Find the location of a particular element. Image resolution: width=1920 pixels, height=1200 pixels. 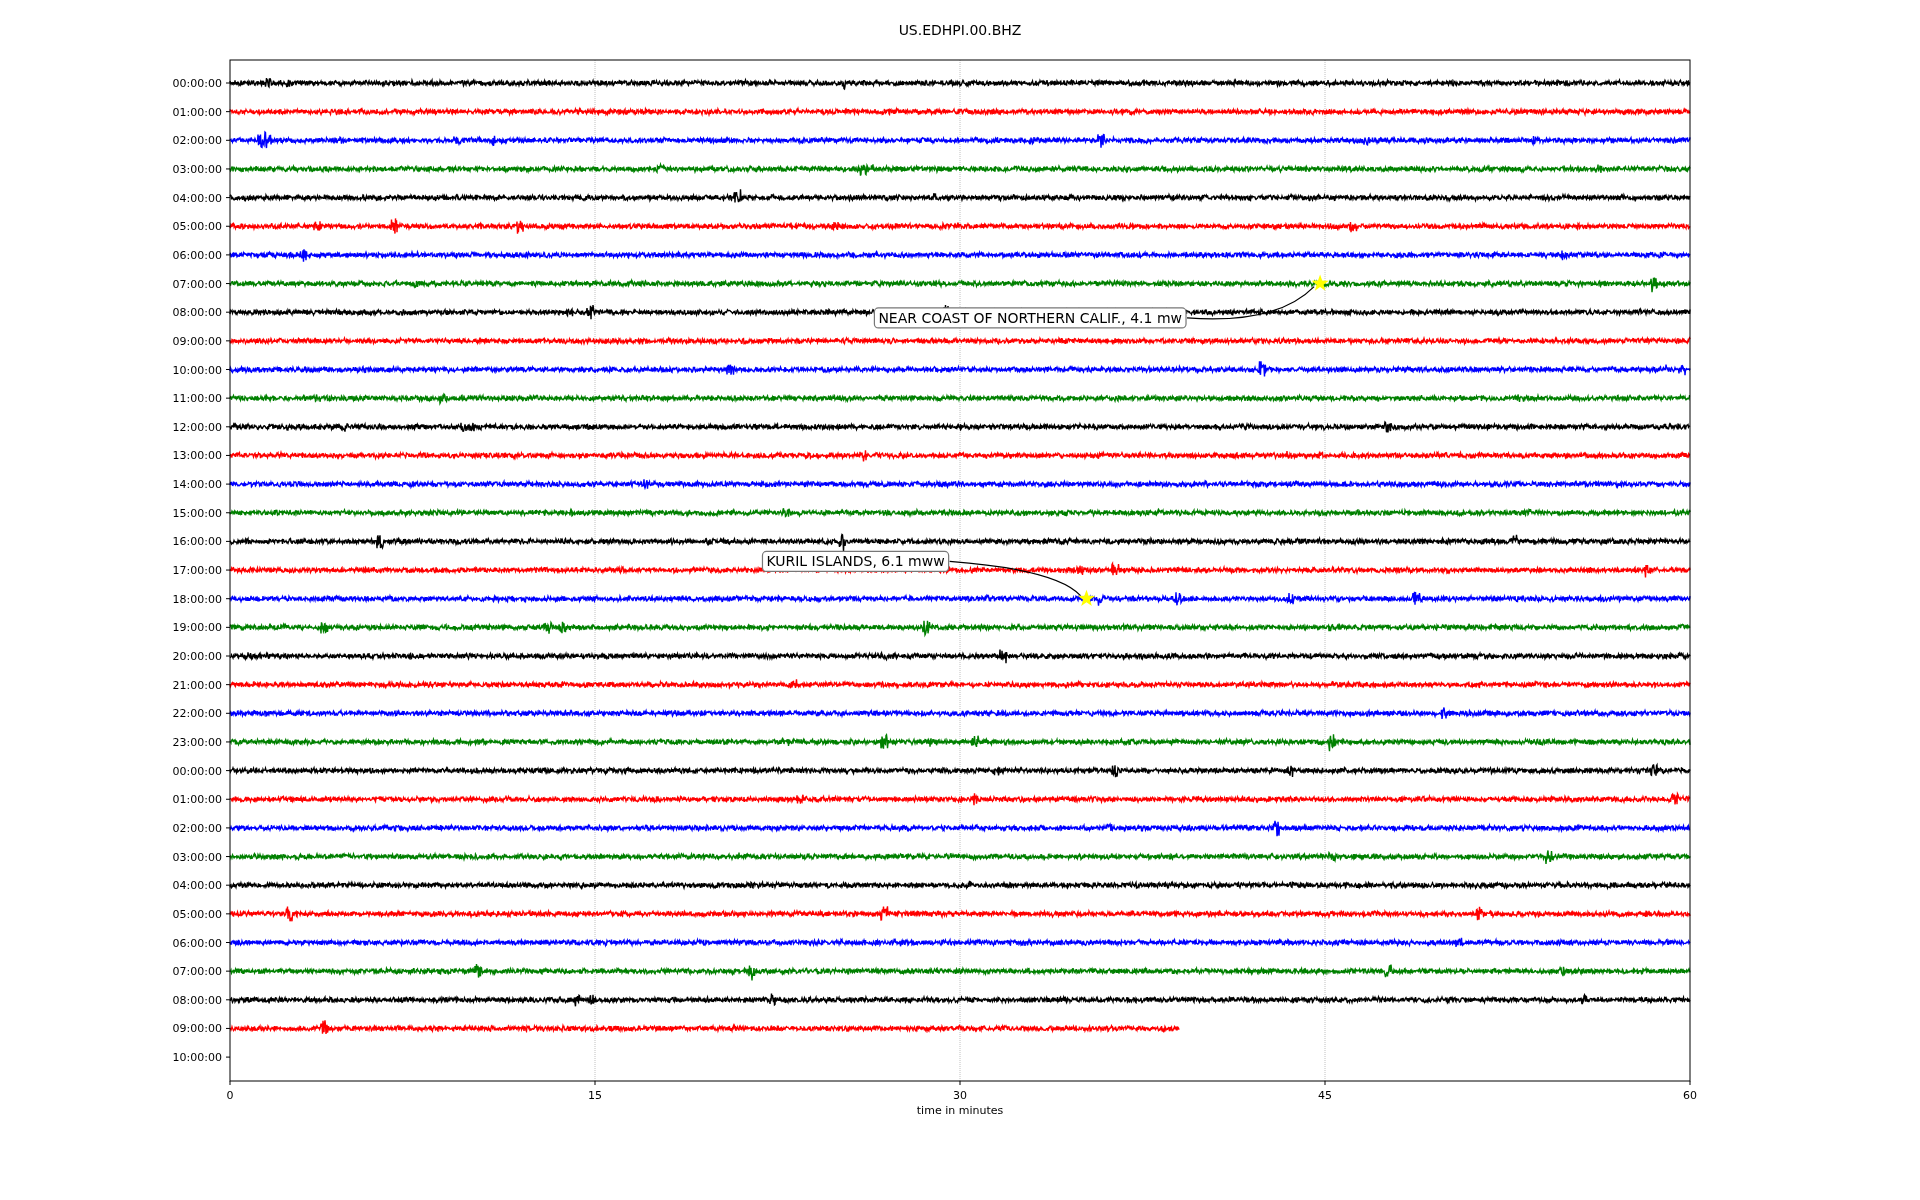

y-tick-label: 12:00:00 is located at coordinates (197, 427).